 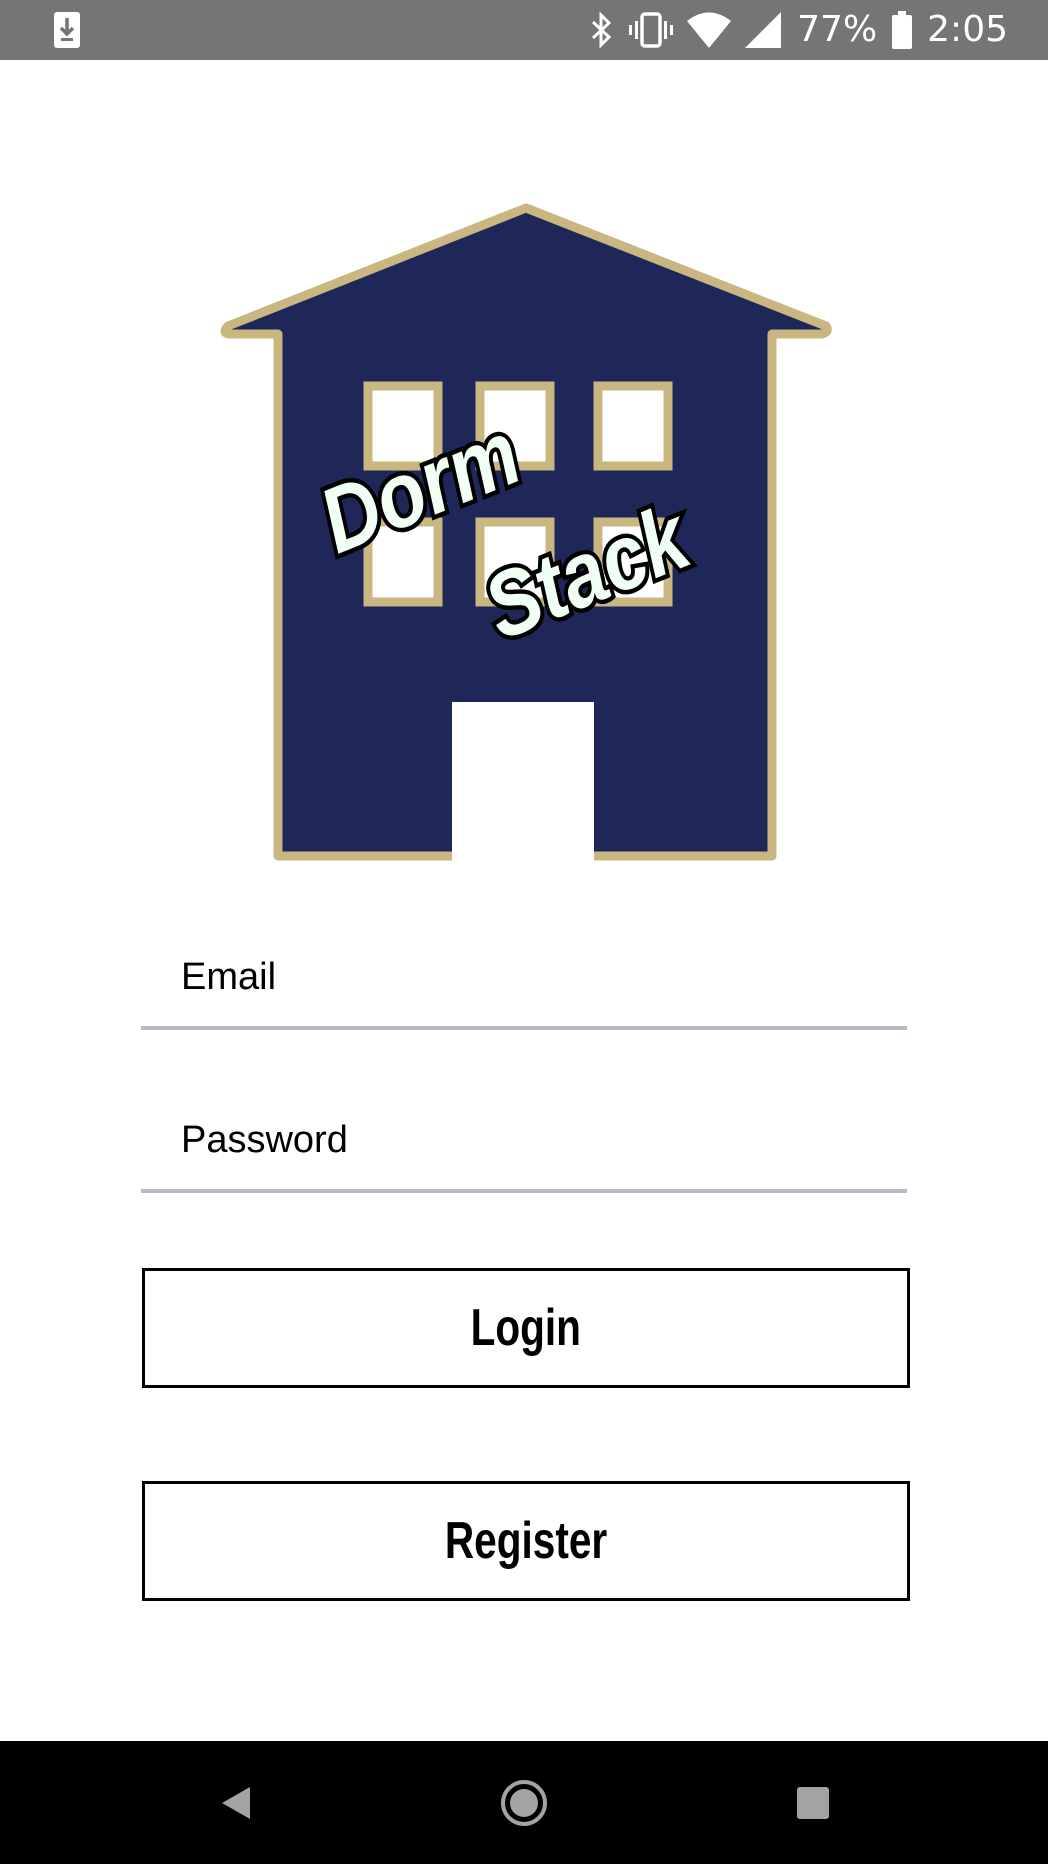 I want to click on login-button-label: Login, so click(x=526, y=1328).